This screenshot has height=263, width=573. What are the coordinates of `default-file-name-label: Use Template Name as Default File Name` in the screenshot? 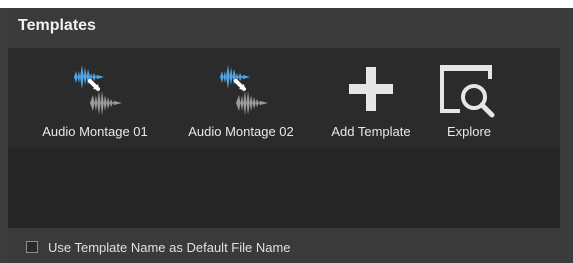 It's located at (169, 247).